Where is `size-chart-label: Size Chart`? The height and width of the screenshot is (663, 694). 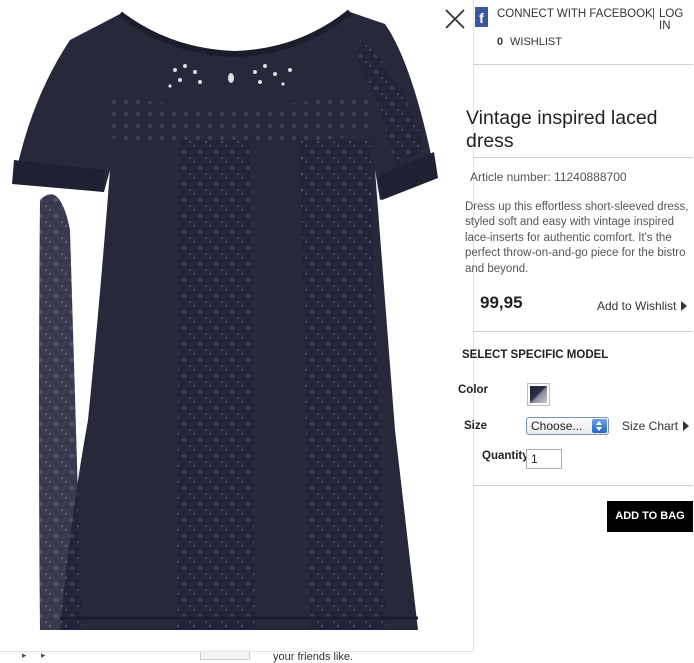 size-chart-label: Size Chart is located at coordinates (650, 426).